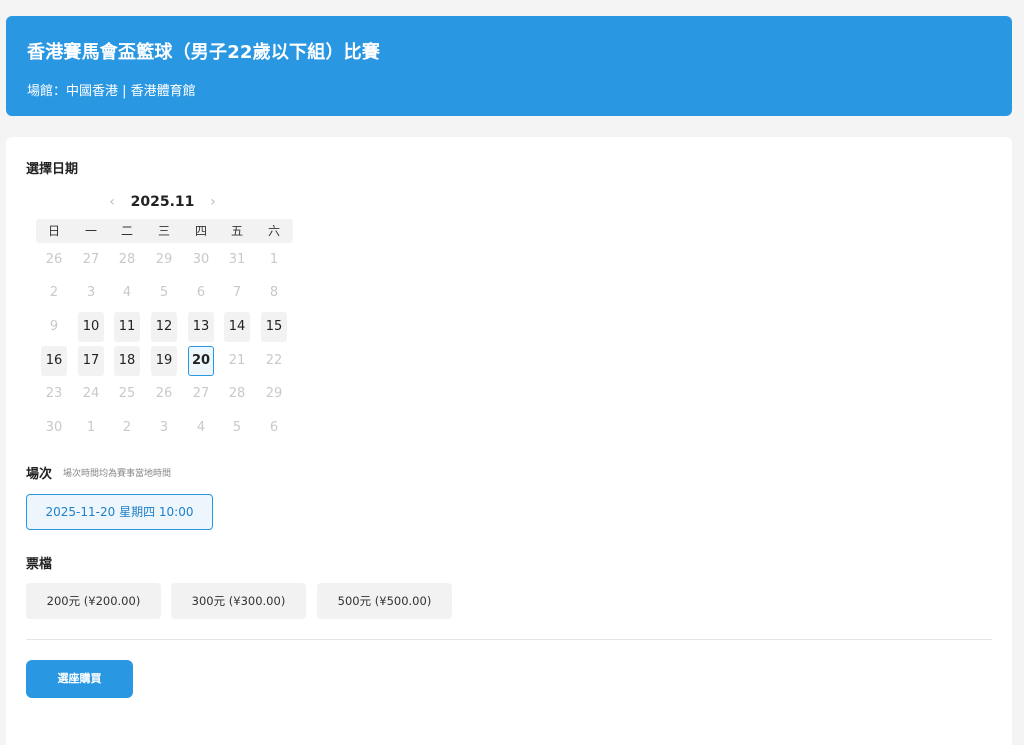 The width and height of the screenshot is (1024, 745). Describe the element at coordinates (111, 91) in the screenshot. I see `event-venue: 場館：中國香港 | 香港體育館` at that location.